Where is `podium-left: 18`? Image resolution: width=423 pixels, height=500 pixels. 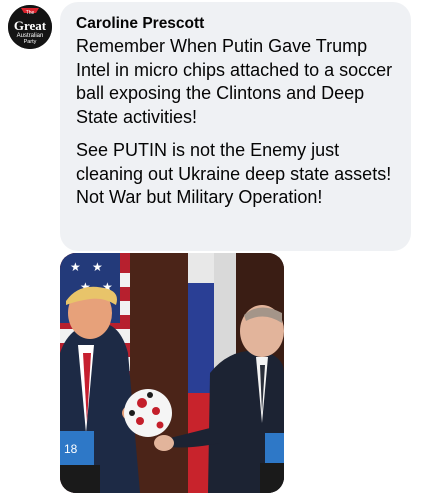
podium-left: 18 is located at coordinates (80, 462).